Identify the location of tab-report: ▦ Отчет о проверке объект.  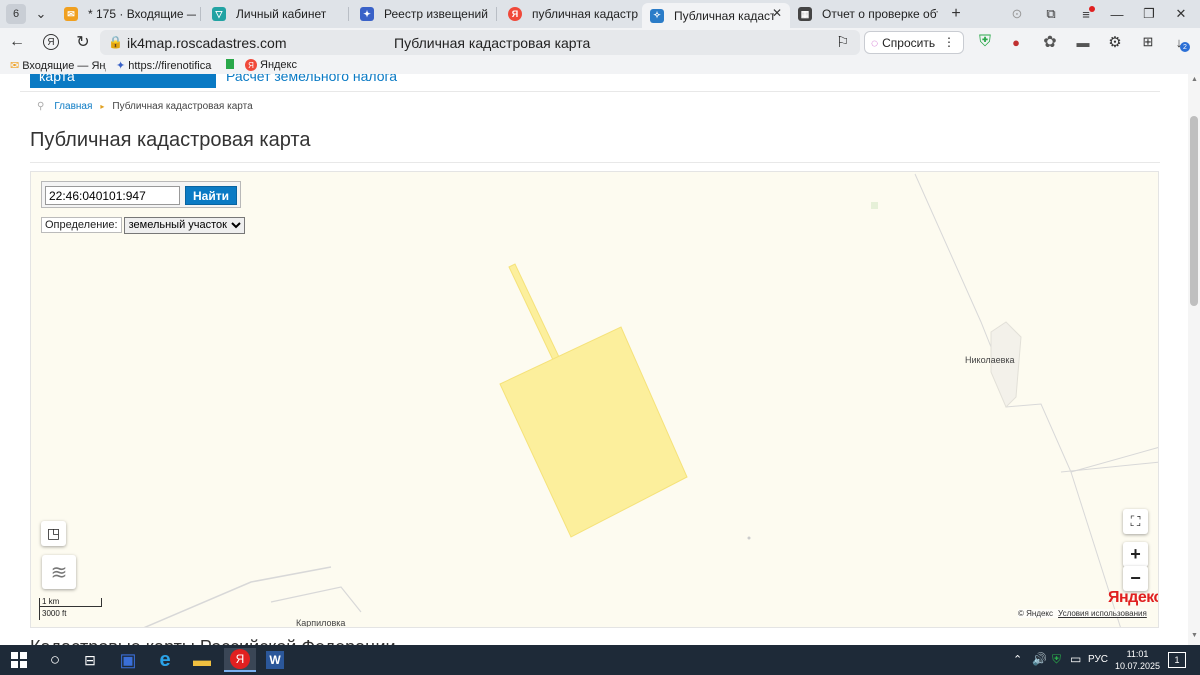
(864, 14).